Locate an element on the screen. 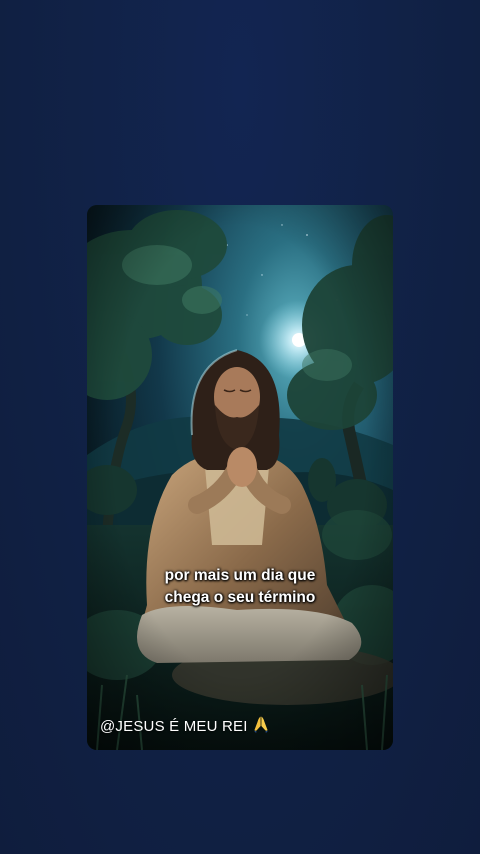 This screenshot has height=854, width=480. video-caption: por mais um dia que chega o seu término is located at coordinates (240, 587).